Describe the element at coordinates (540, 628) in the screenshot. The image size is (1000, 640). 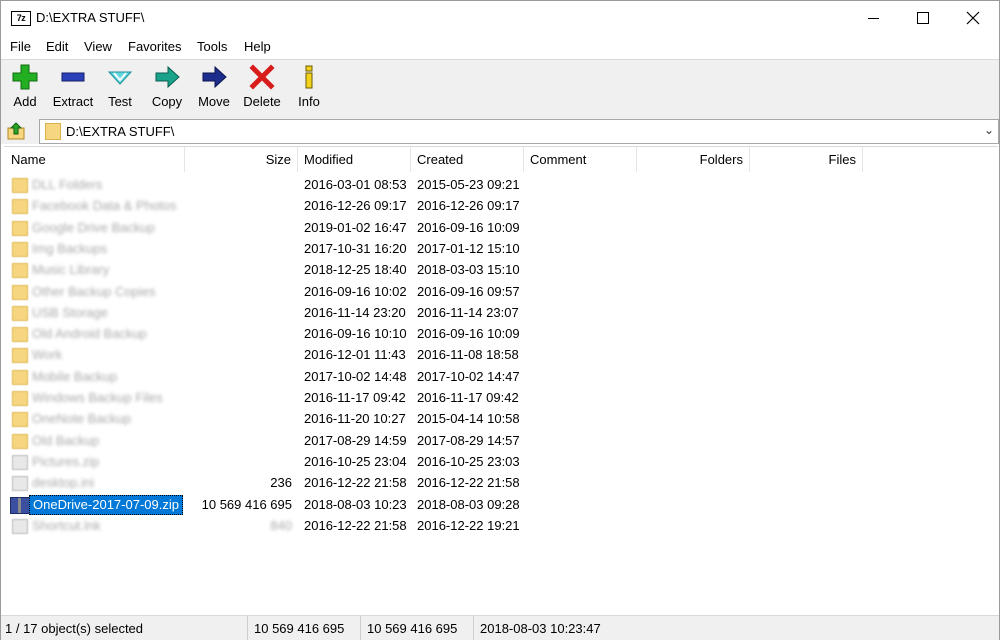
I see `status-date-text: 2018-08-03 10:23:47` at that location.